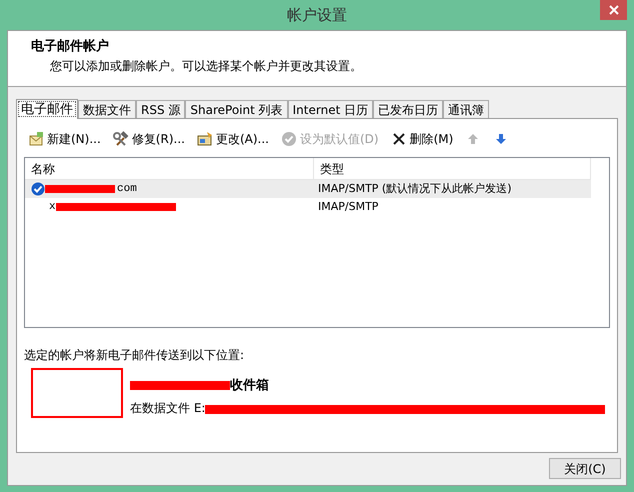  What do you see at coordinates (127, 189) in the screenshot?
I see `account-name: com` at bounding box center [127, 189].